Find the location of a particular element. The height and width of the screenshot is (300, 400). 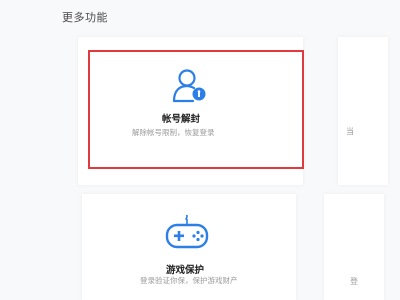

account-unlock-label: 帐号解封 is located at coordinates (181, 119).